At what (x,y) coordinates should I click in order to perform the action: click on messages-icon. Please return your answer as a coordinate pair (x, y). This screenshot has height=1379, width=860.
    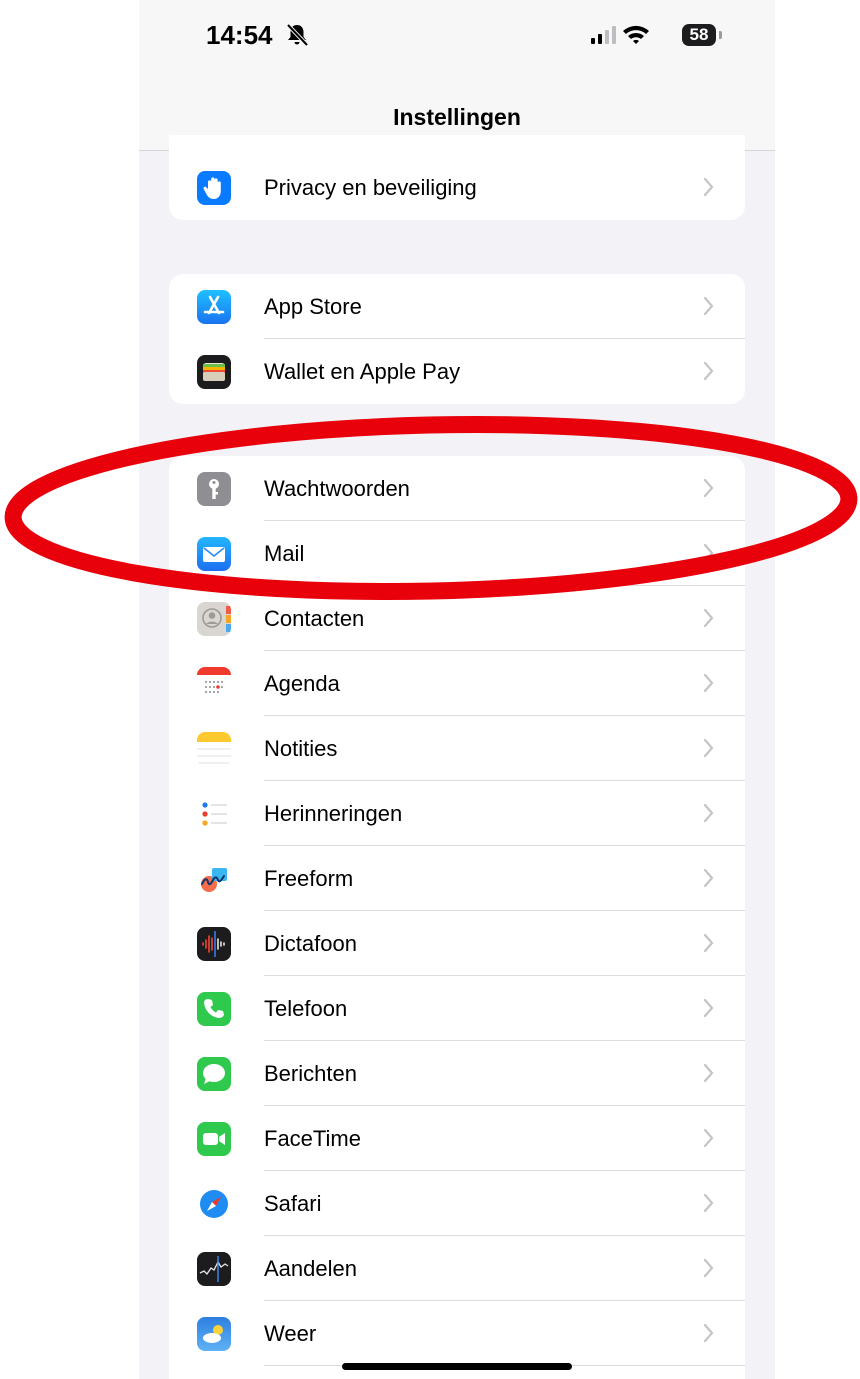
    Looking at the image, I should click on (214, 1074).